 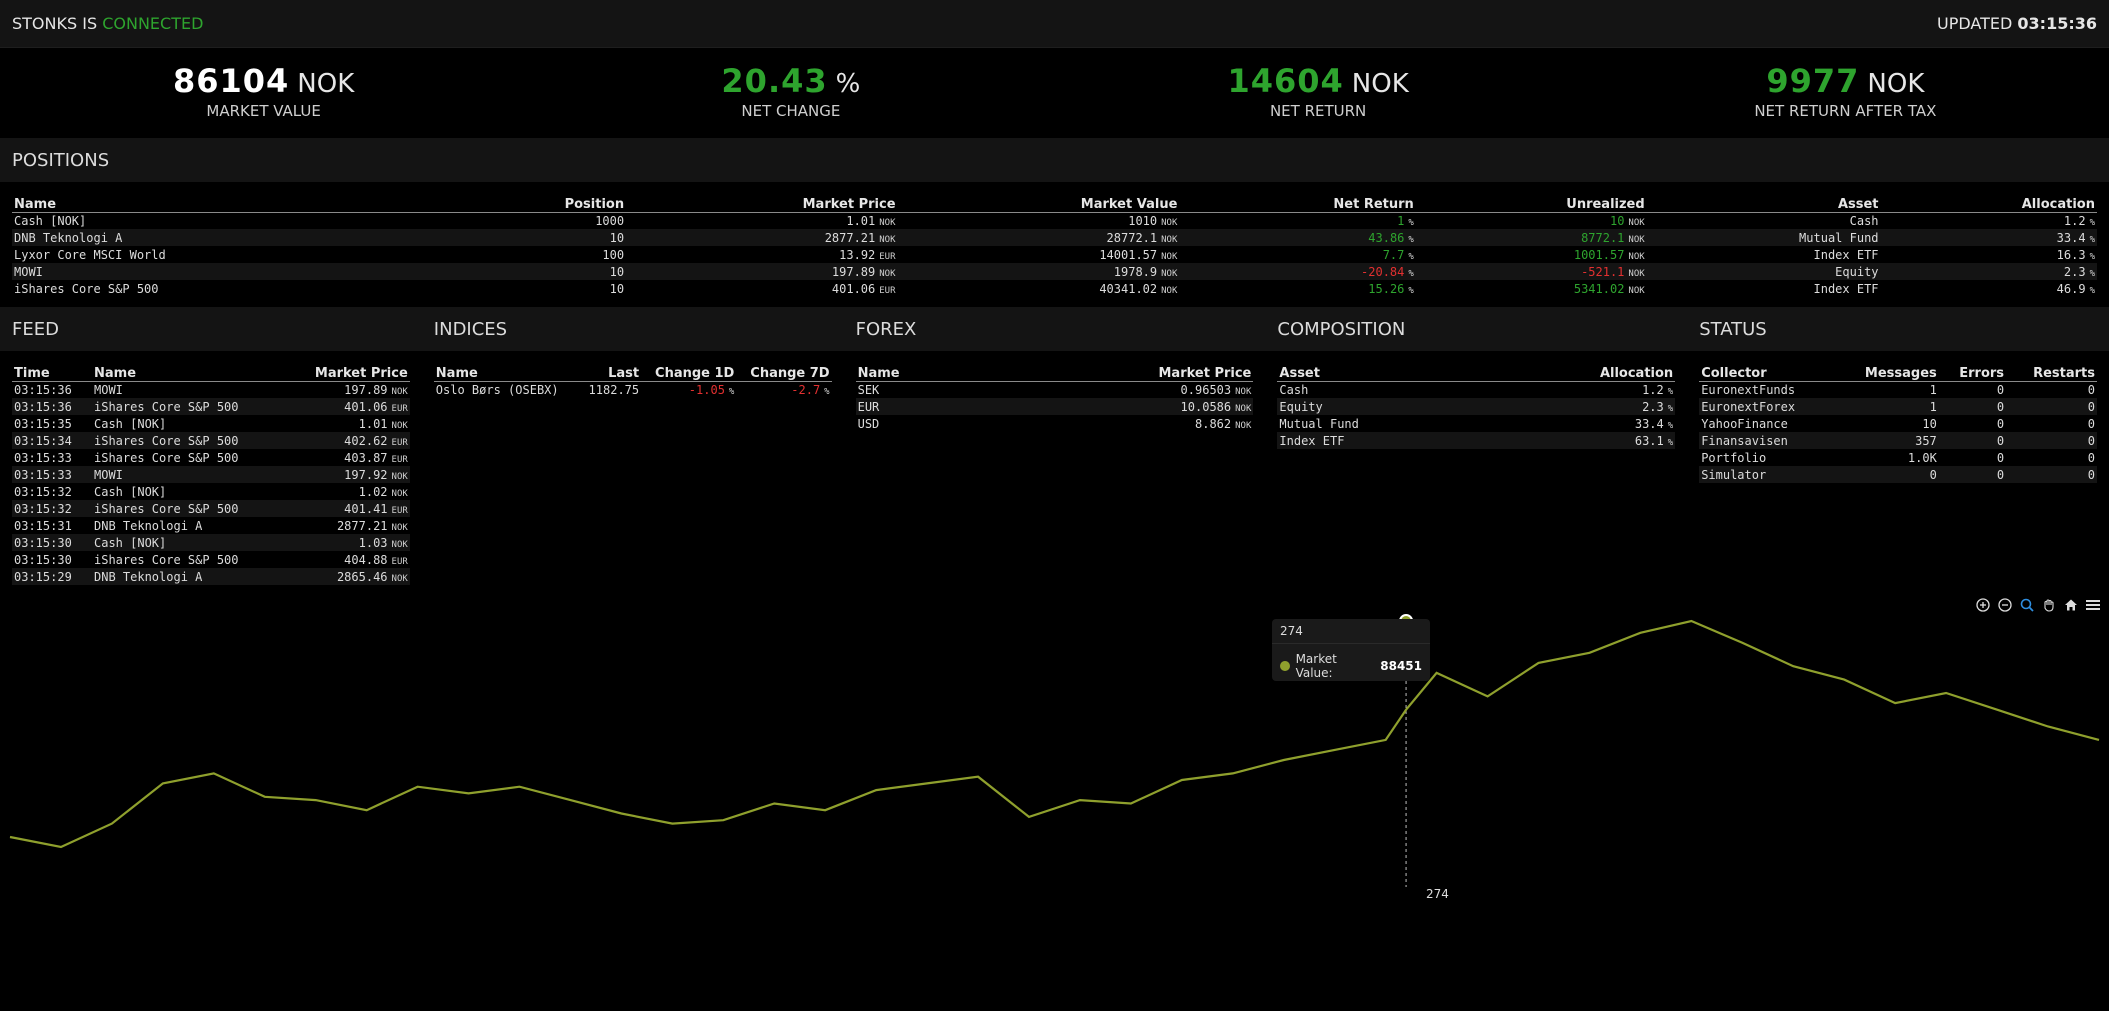 What do you see at coordinates (188, 576) in the screenshot?
I see `cell-name: DNB Teknologi A` at bounding box center [188, 576].